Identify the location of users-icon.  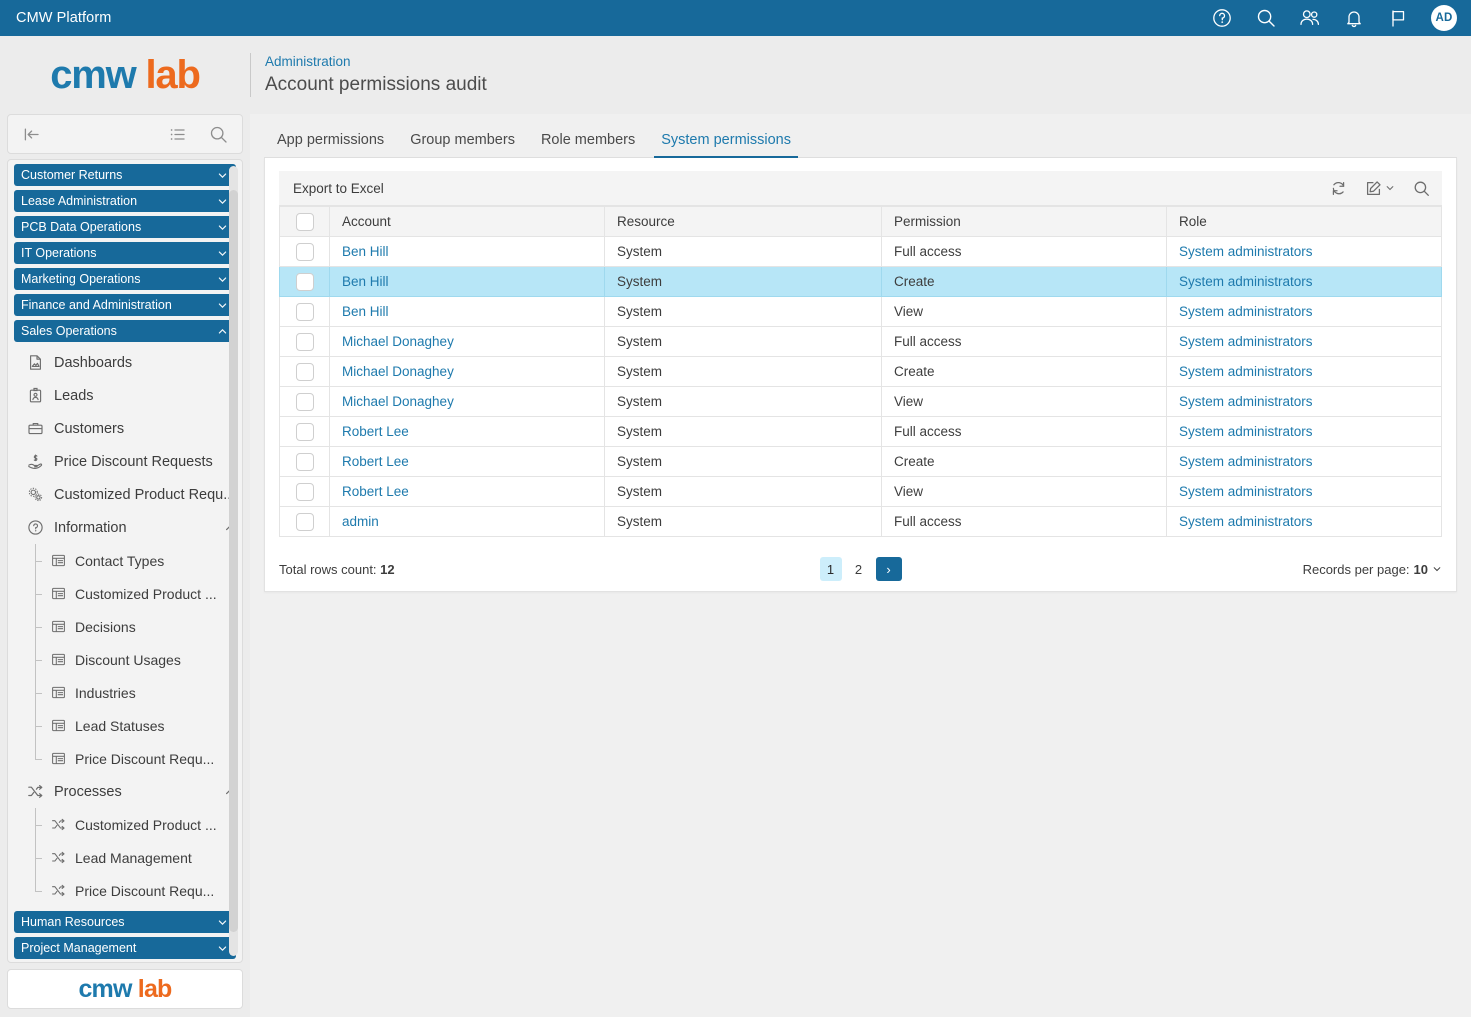
(1310, 18).